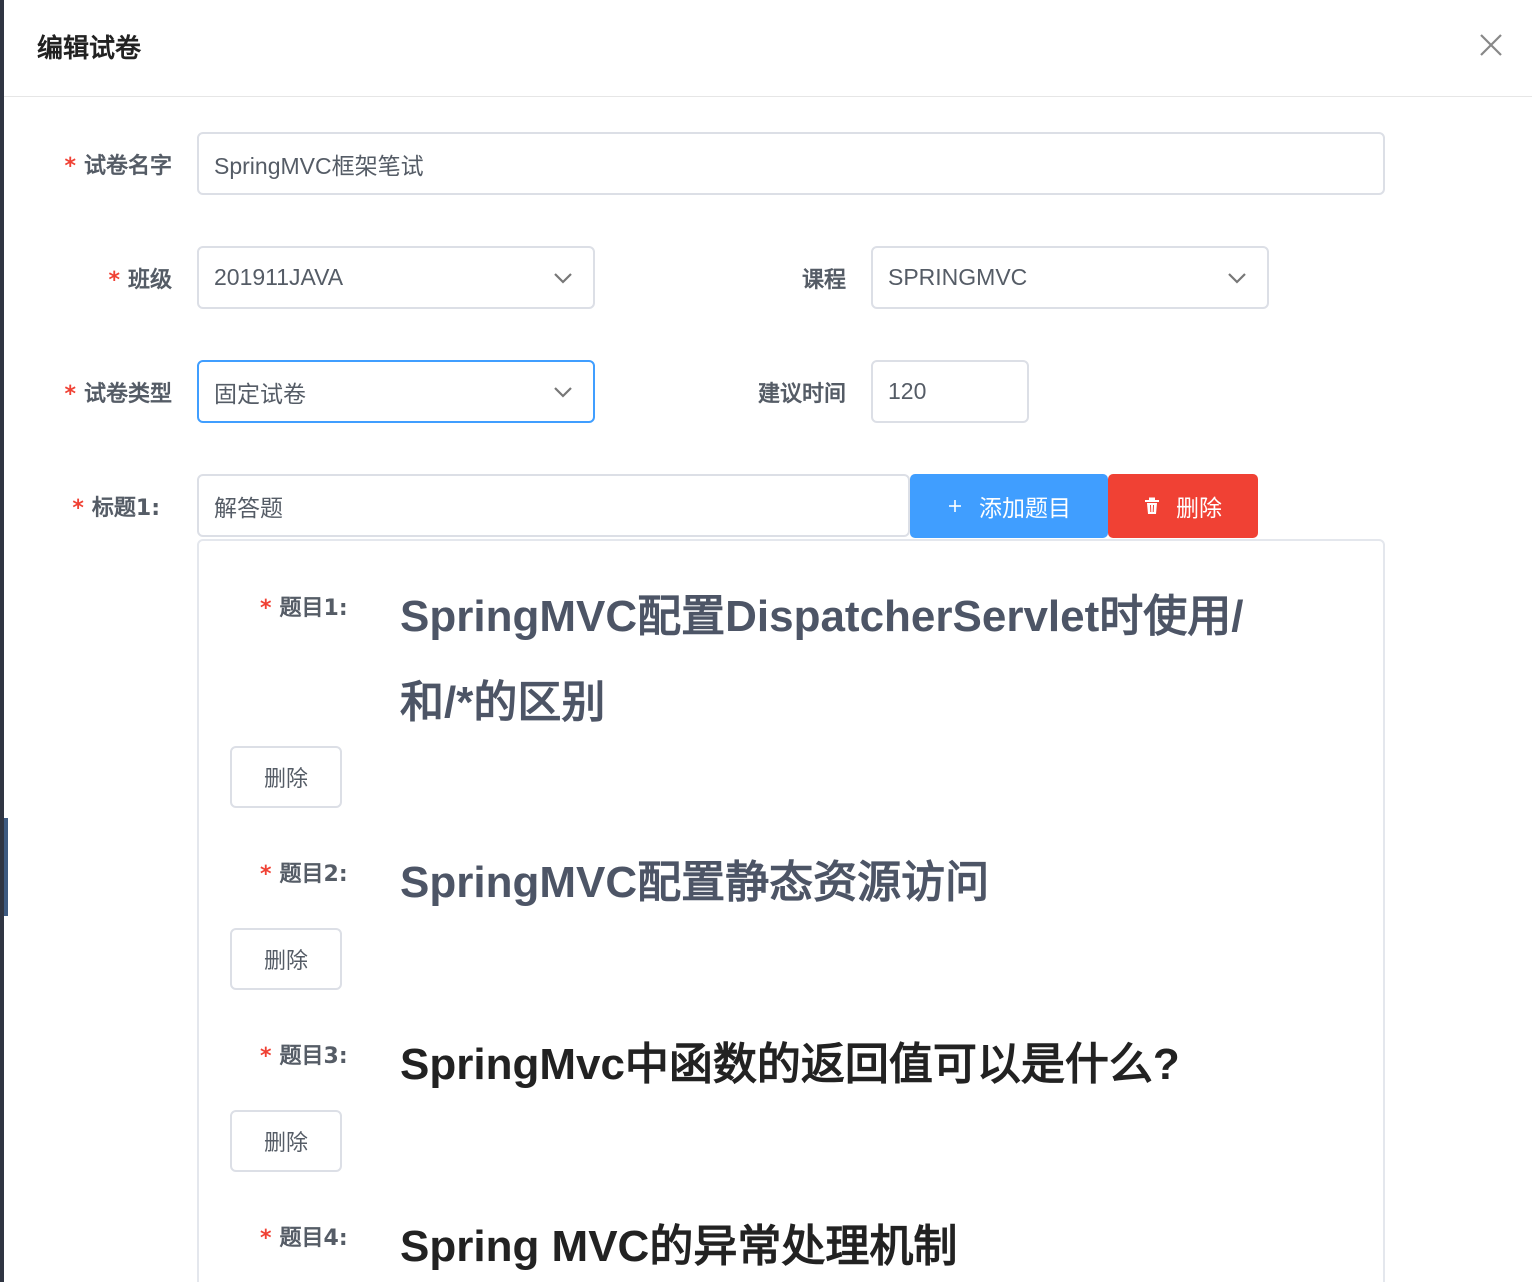 The height and width of the screenshot is (1282, 1532). What do you see at coordinates (279, 277) in the screenshot?
I see `class-select-value: 201911JAVA` at bounding box center [279, 277].